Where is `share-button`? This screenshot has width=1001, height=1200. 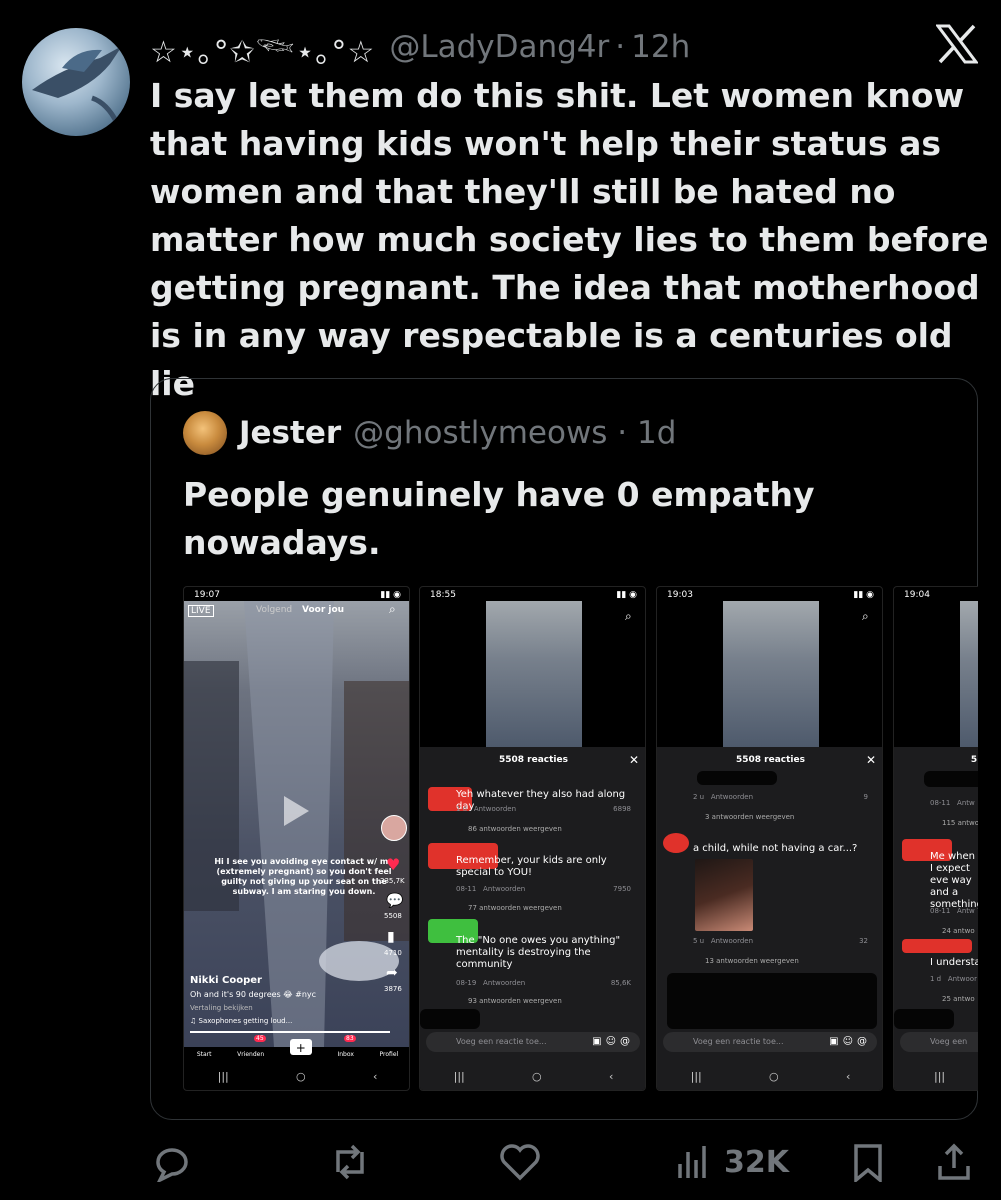
share-button is located at coordinates (954, 1162).